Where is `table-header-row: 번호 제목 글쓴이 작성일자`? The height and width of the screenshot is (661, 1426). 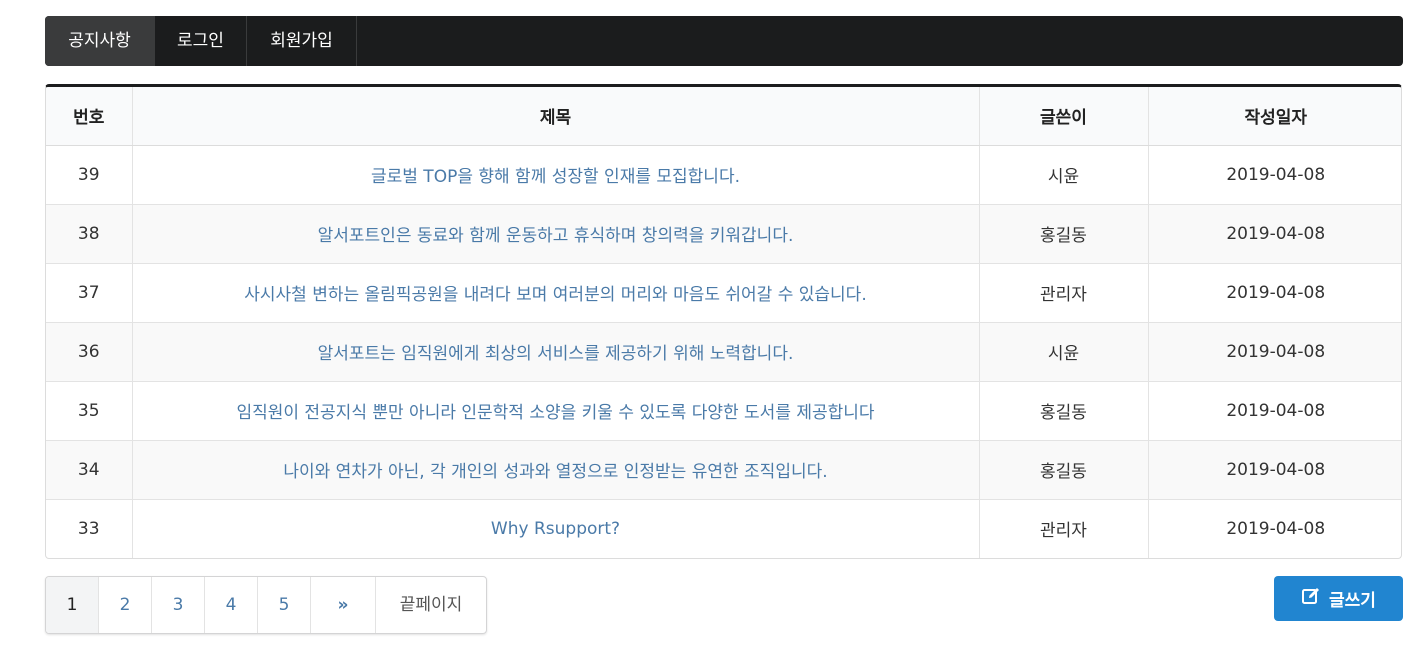 table-header-row: 번호 제목 글쓴이 작성일자 is located at coordinates (723, 116).